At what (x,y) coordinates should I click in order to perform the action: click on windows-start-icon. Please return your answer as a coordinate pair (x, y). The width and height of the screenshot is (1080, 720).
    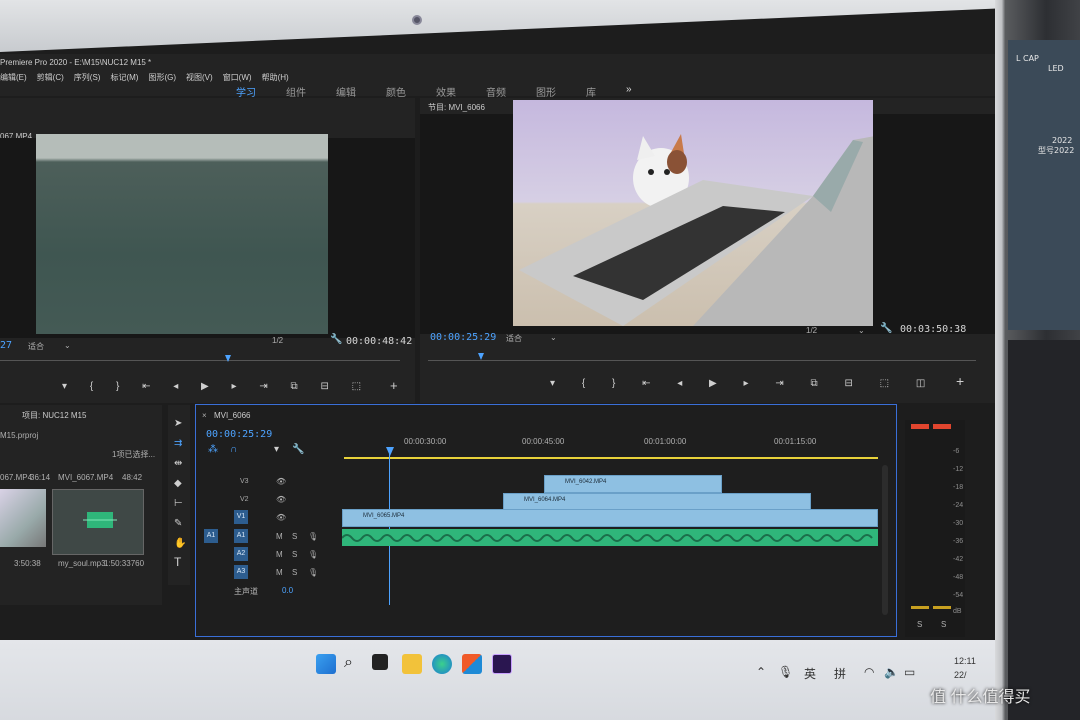
    Looking at the image, I should click on (326, 664).